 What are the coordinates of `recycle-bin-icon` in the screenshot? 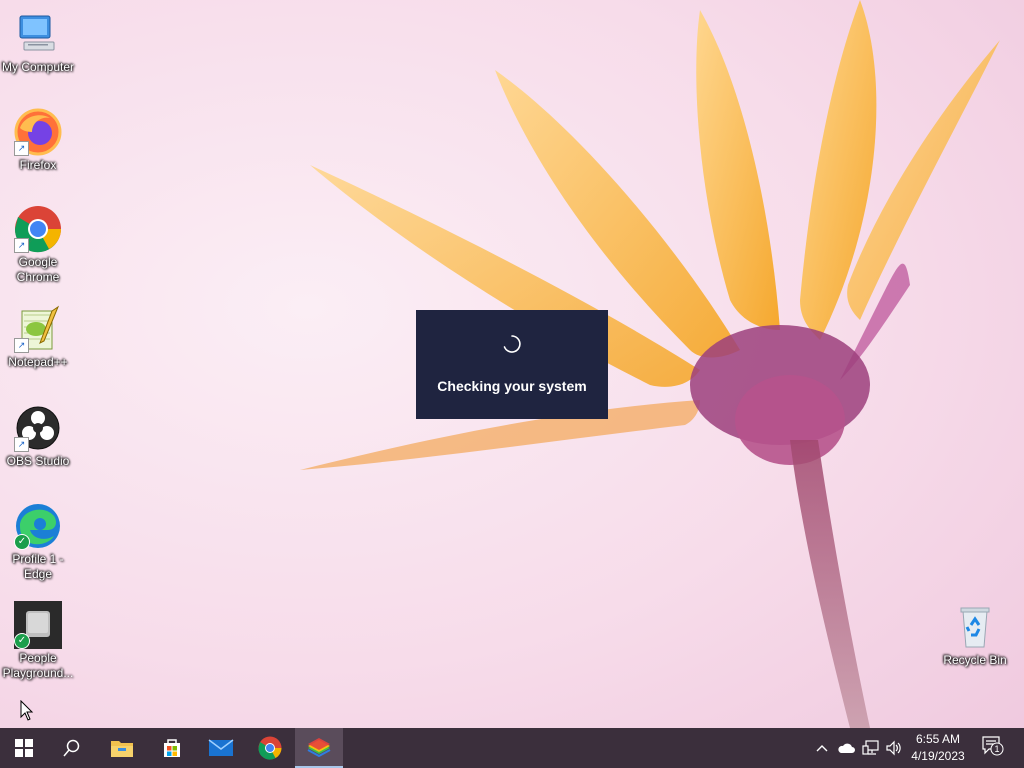 It's located at (975, 627).